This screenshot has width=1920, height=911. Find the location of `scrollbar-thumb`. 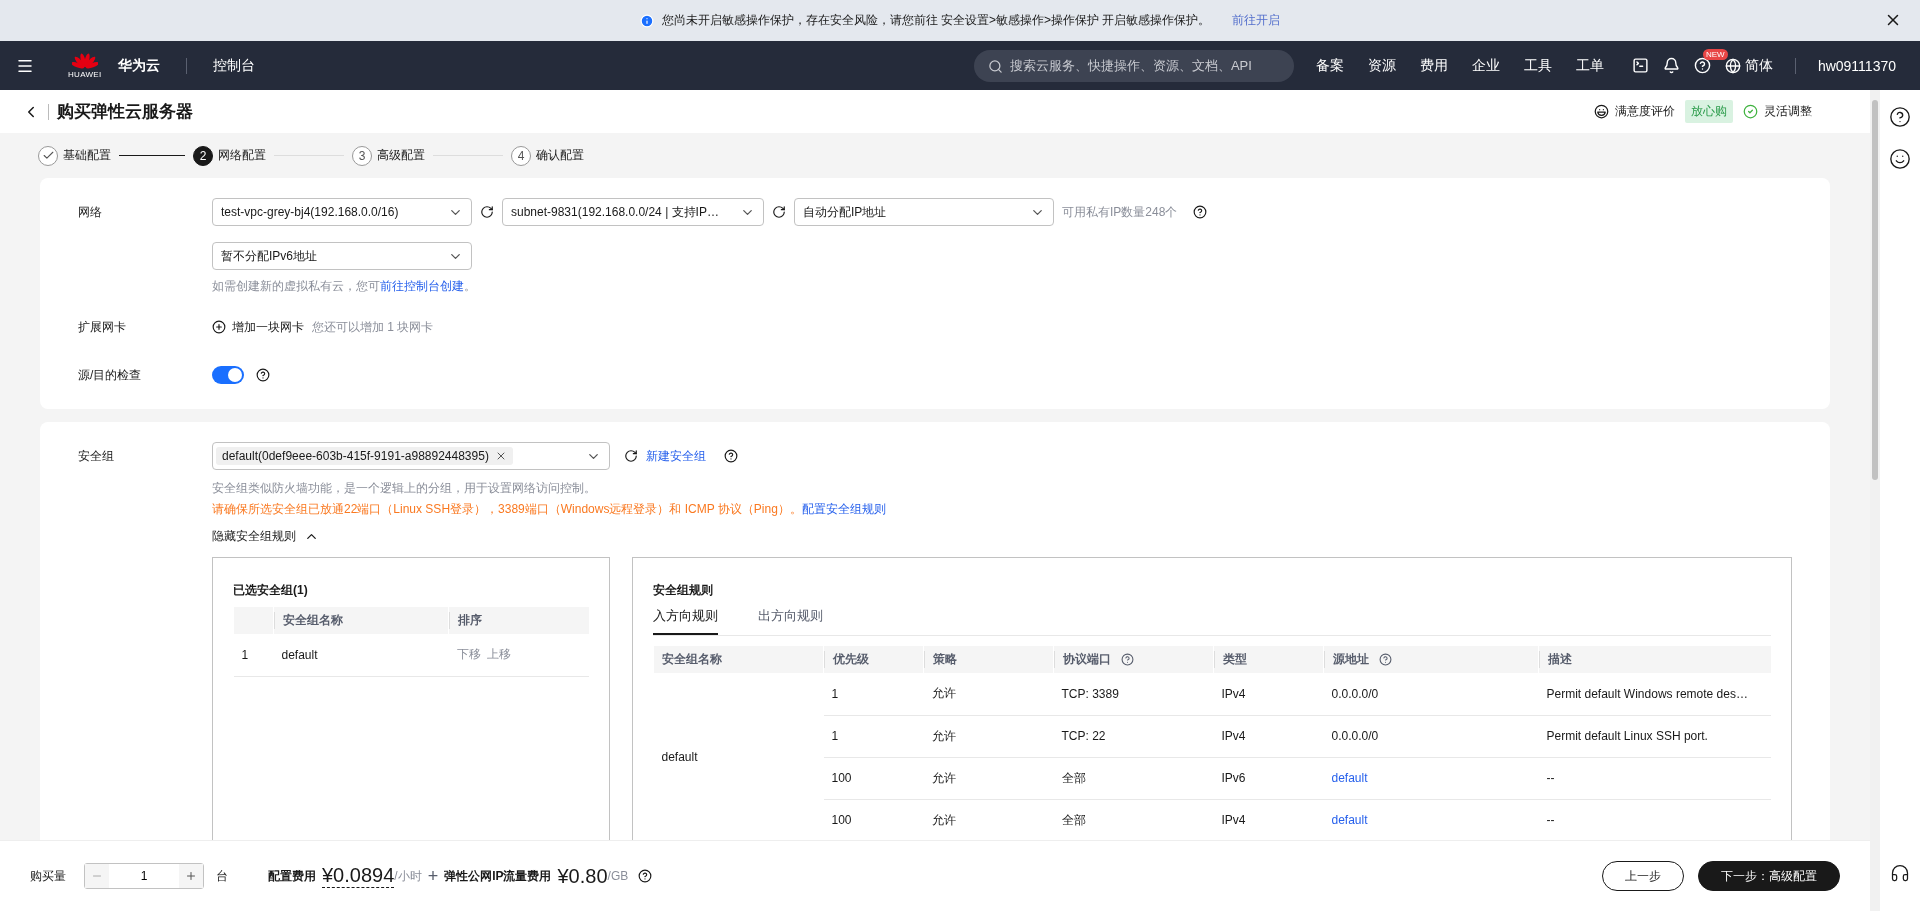

scrollbar-thumb is located at coordinates (1875, 290).